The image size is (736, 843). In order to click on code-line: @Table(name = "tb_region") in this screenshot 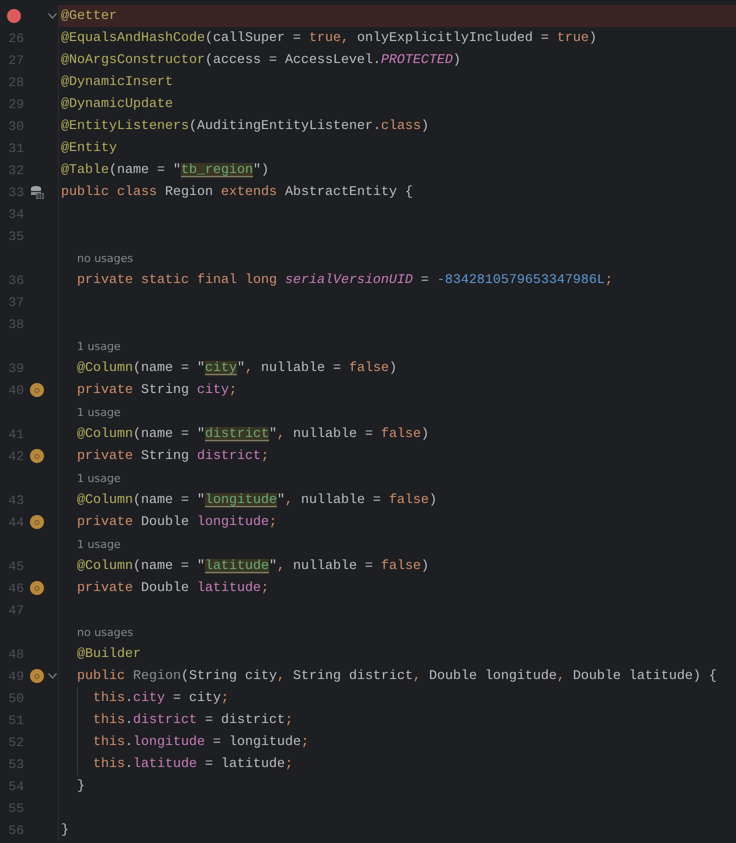, I will do `click(165, 170)`.